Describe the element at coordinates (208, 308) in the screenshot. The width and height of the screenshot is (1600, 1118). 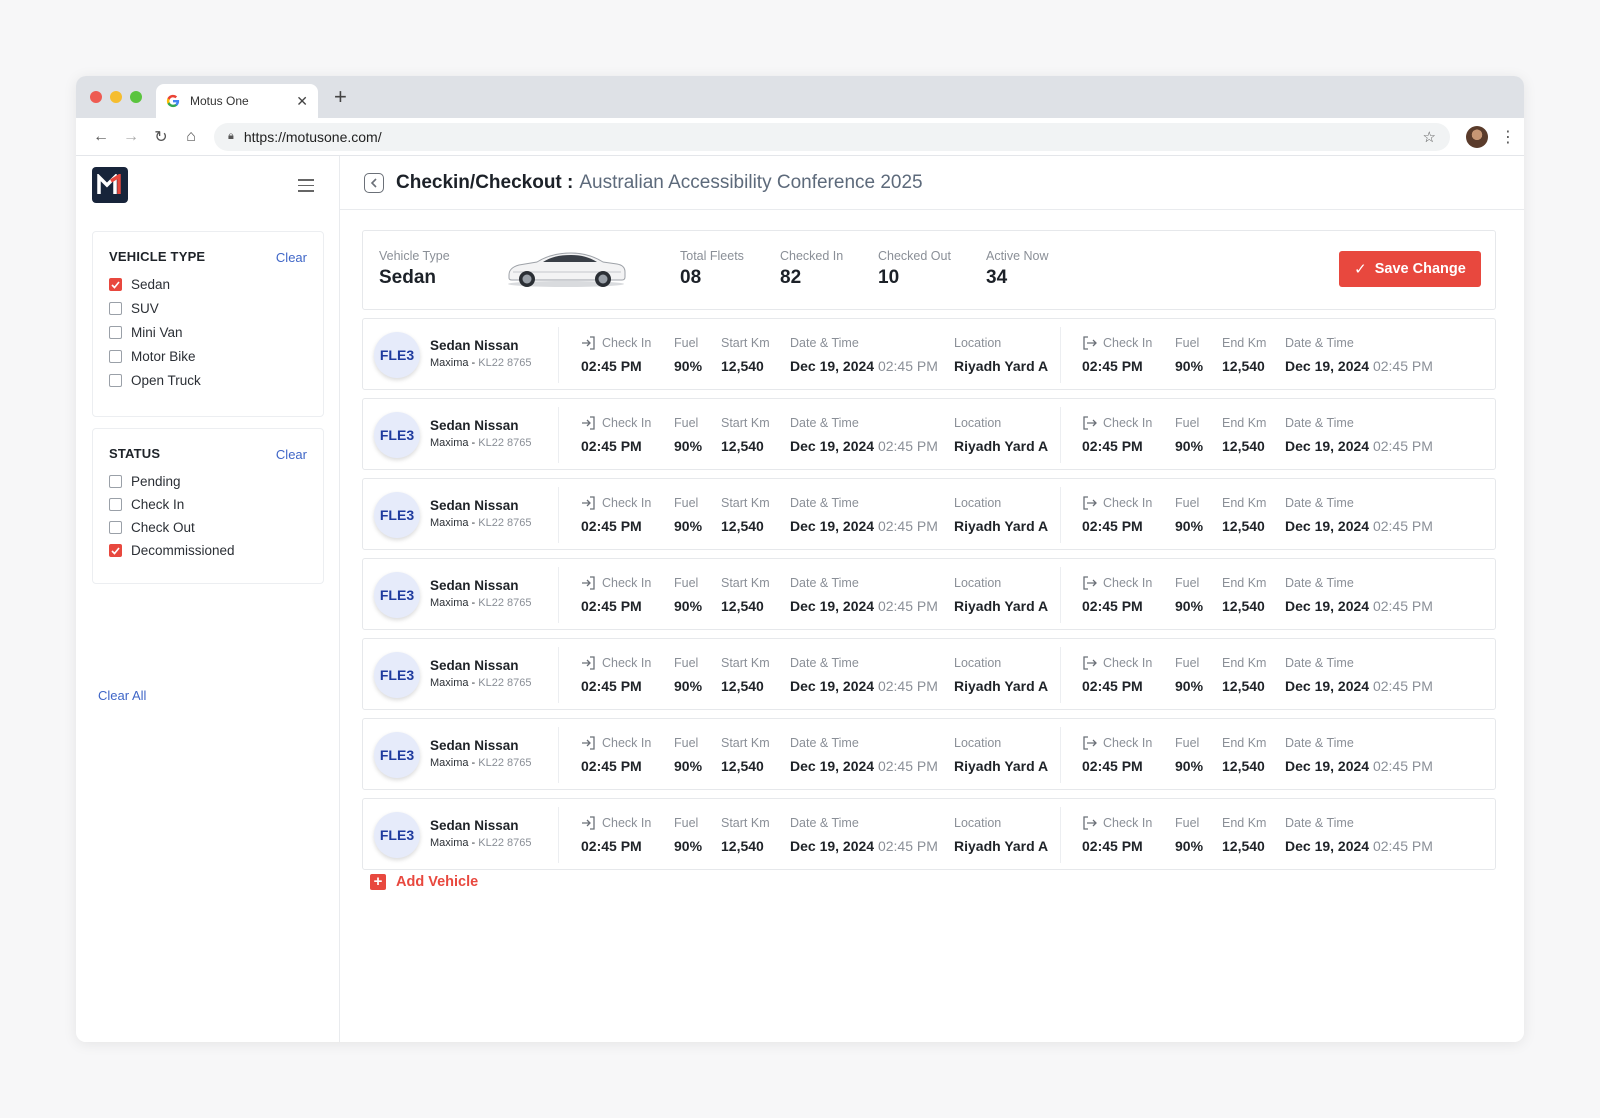
I see `filter-option-suv: SUV` at that location.